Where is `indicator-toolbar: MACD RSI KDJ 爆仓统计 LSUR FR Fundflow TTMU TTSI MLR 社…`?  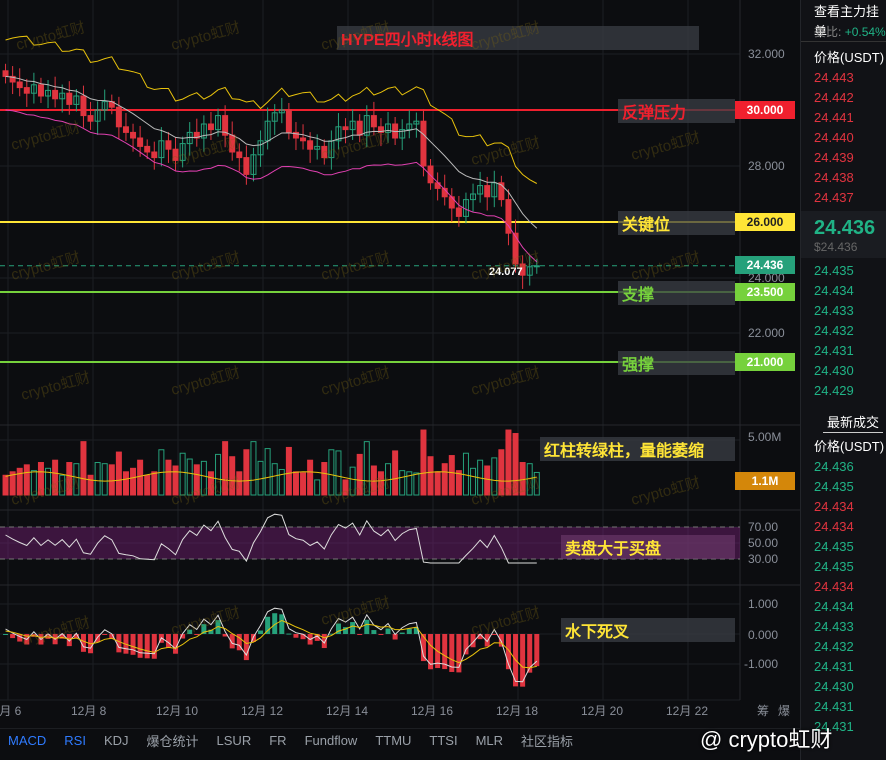 indicator-toolbar: MACD RSI KDJ 爆仓统计 LSUR FR Fundflow TTMU TTSI MLR 社… is located at coordinates (400, 740).